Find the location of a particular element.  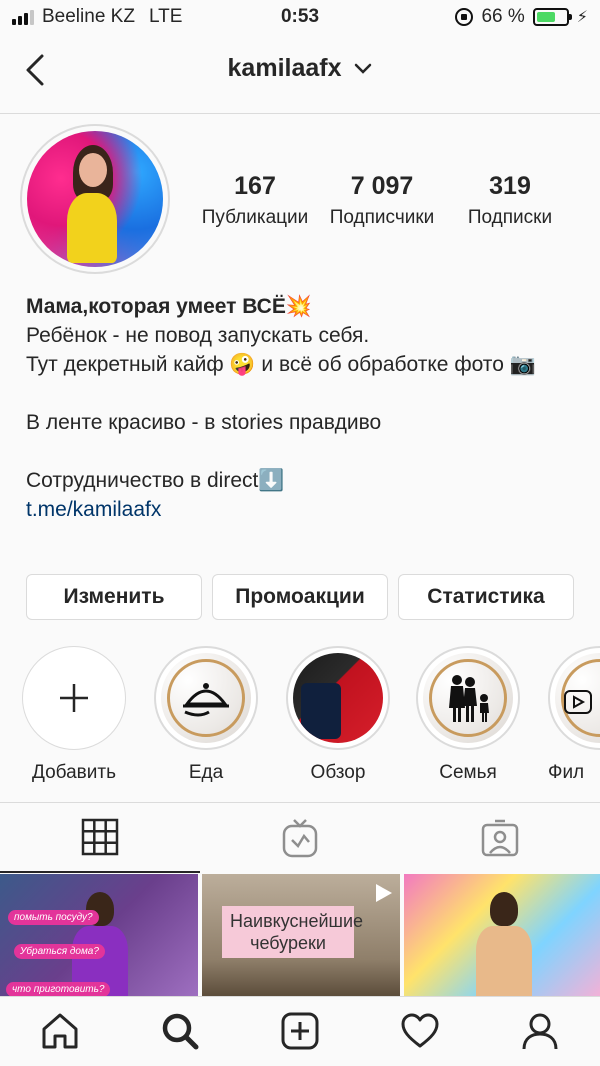

search-icon is located at coordinates (180, 1031).